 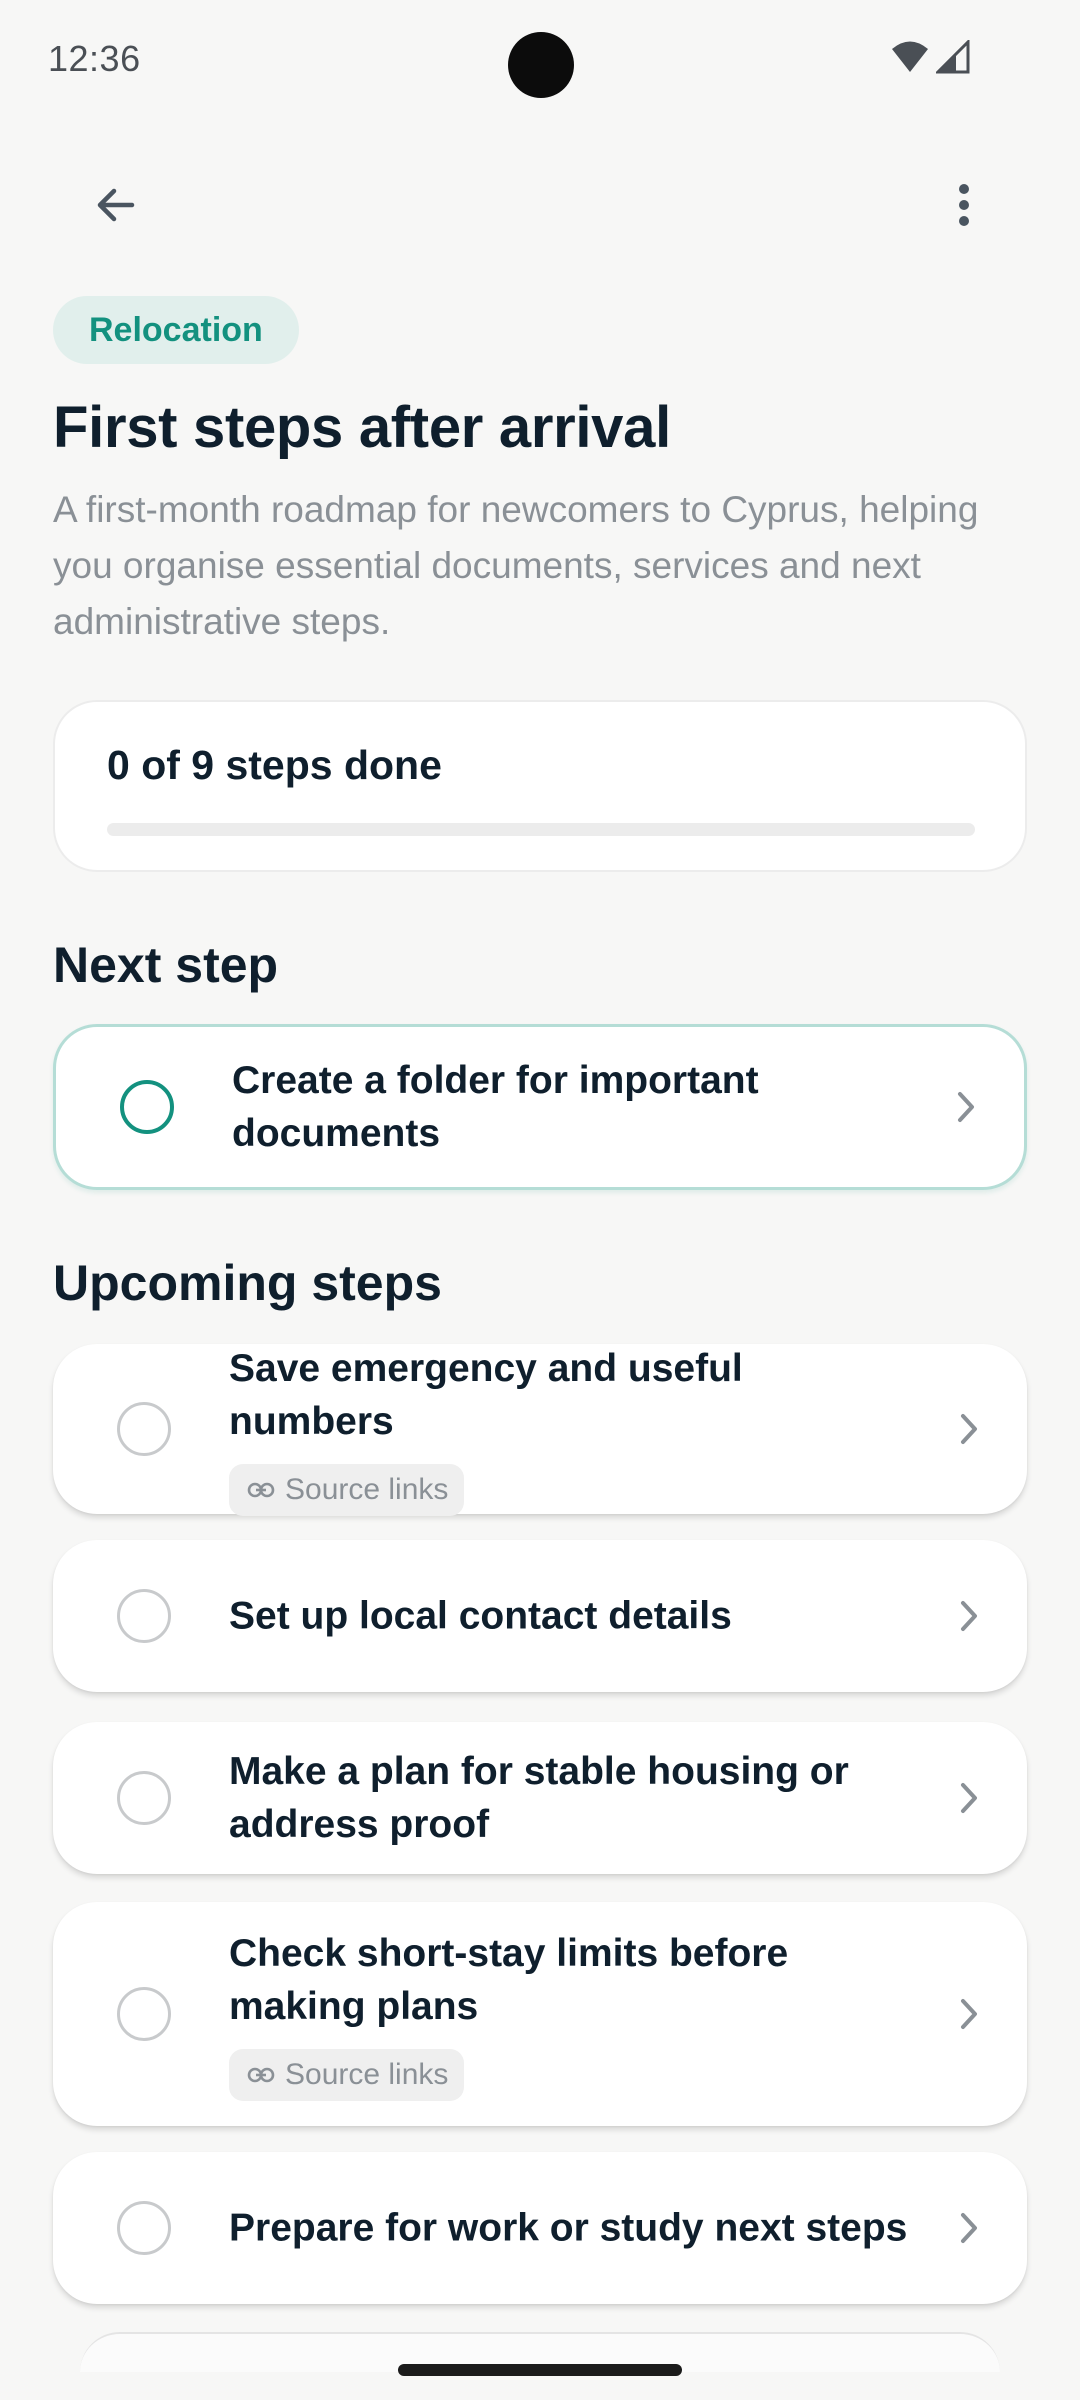 What do you see at coordinates (166, 965) in the screenshot?
I see `next-step-heading: Next step` at bounding box center [166, 965].